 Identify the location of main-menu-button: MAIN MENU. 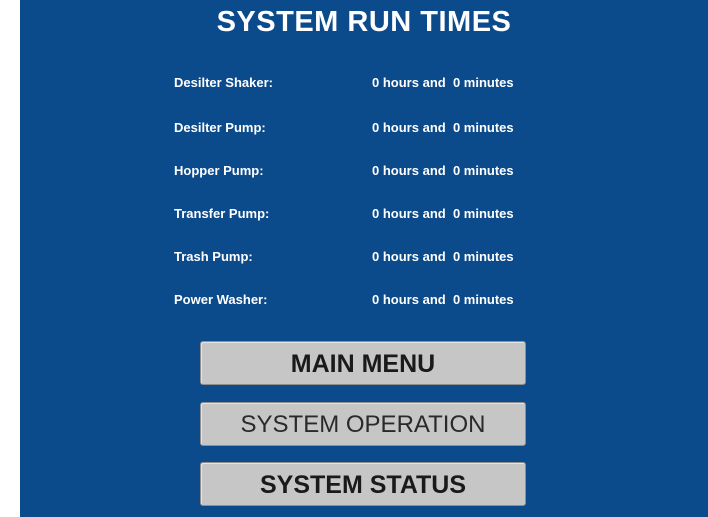
(363, 363).